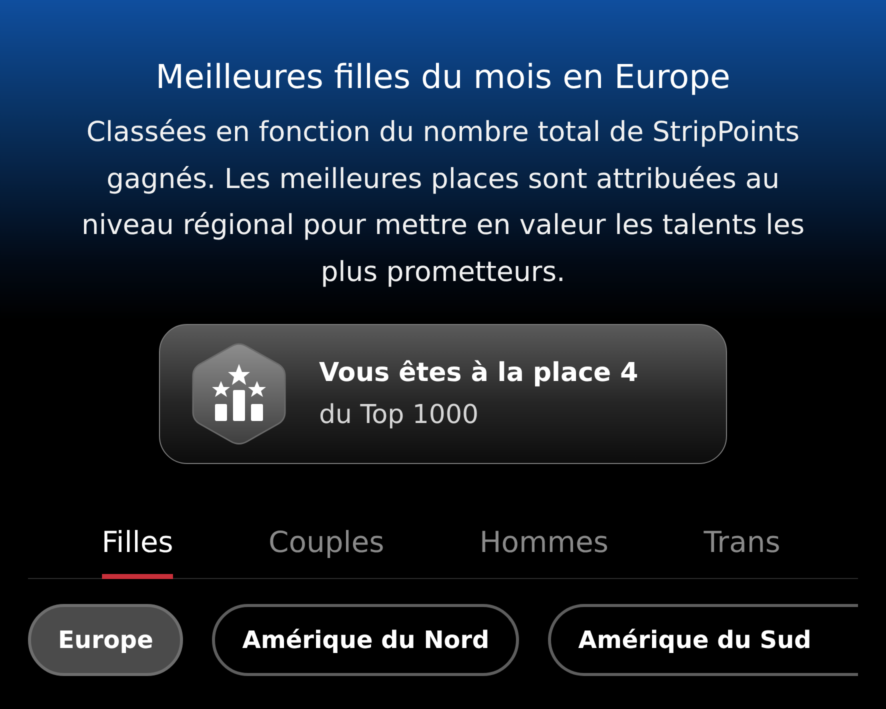 This screenshot has width=886, height=709. I want to click on region-chip: Amérique du Nord, so click(366, 640).